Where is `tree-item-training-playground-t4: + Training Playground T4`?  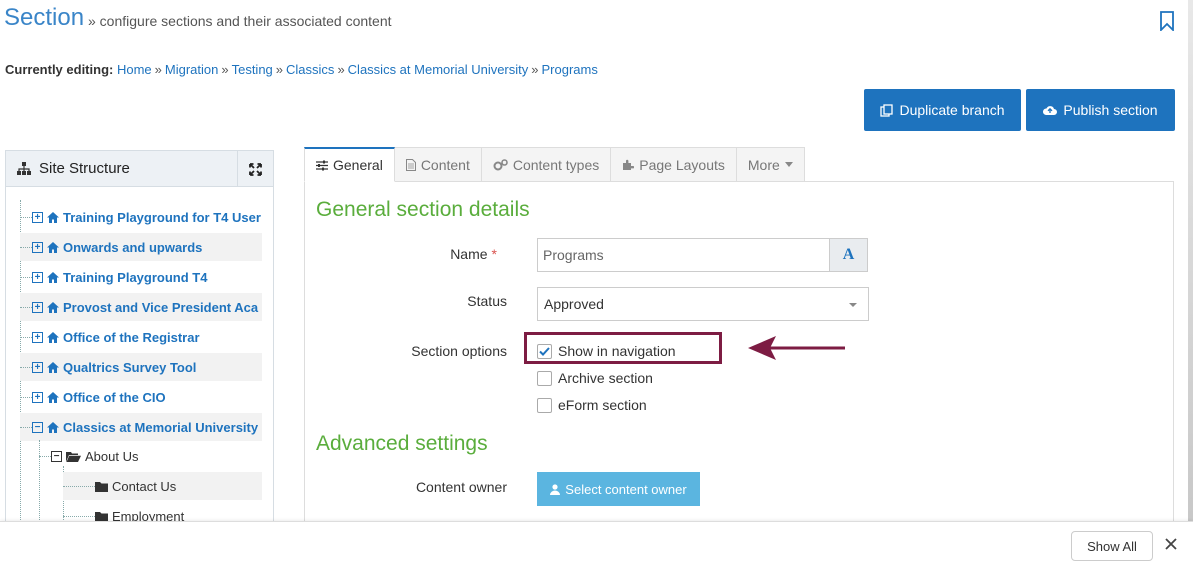
tree-item-training-playground-t4: + Training Playground T4 is located at coordinates (141, 277).